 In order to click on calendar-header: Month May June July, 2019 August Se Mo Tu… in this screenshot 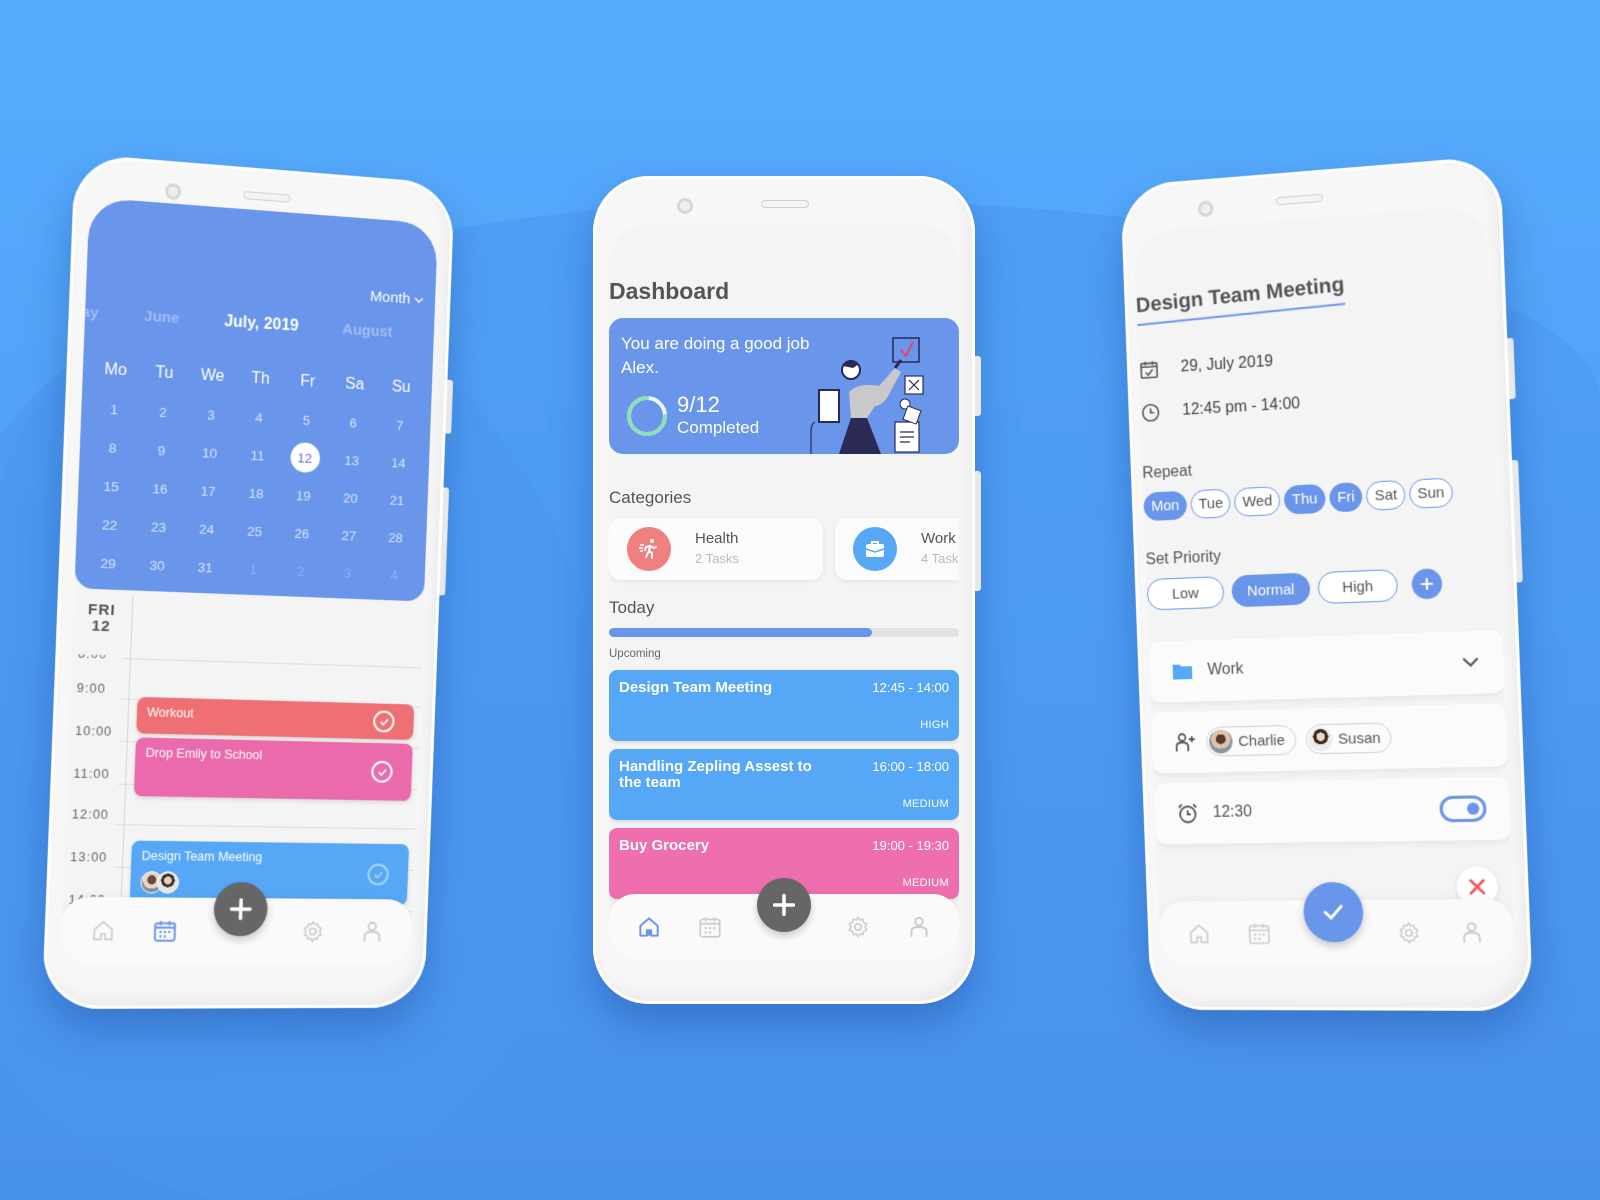, I will do `click(253, 399)`.